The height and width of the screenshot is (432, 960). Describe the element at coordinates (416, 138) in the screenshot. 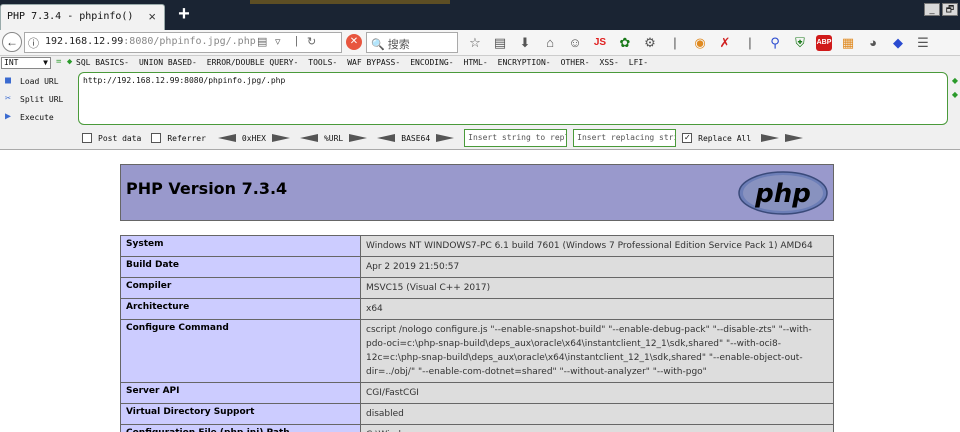

I see `base64-label: BASE64` at that location.